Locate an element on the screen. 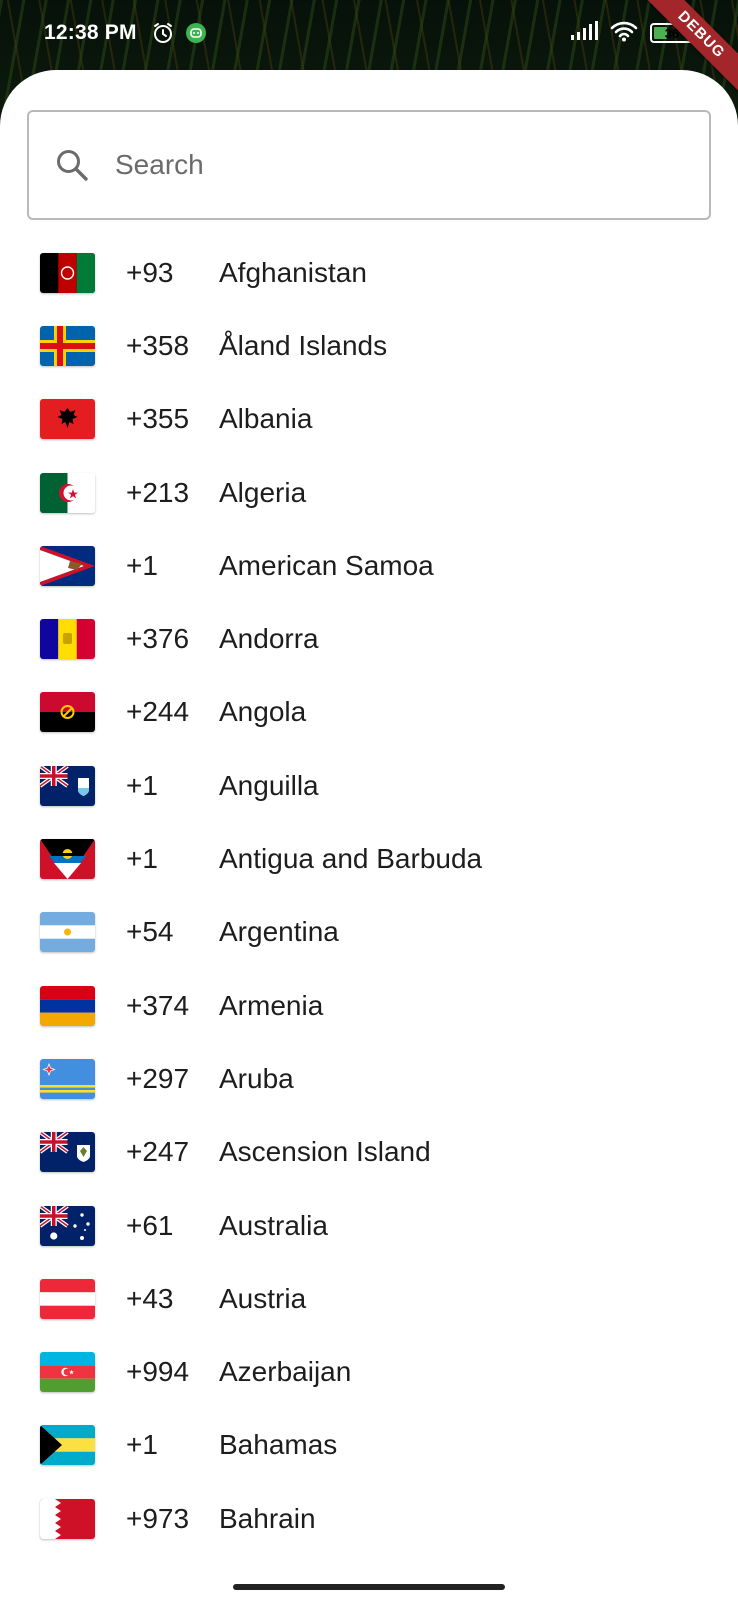 The width and height of the screenshot is (738, 1600). ac-flag-icon is located at coordinates (67, 1152).